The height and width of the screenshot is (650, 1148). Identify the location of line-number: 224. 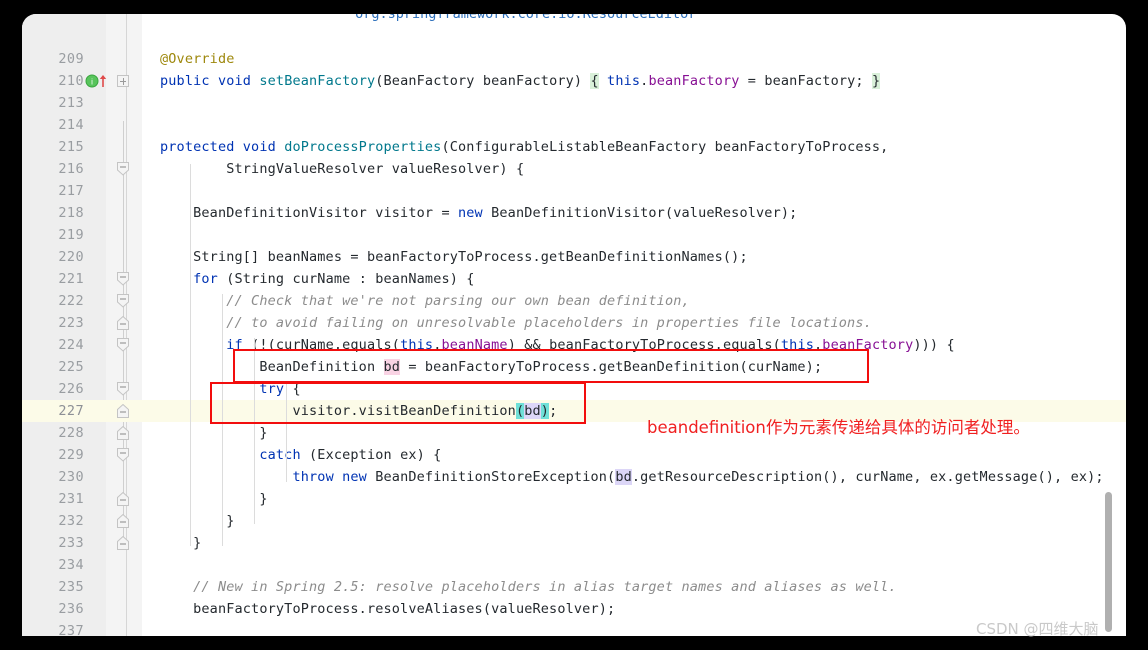
(53, 345).